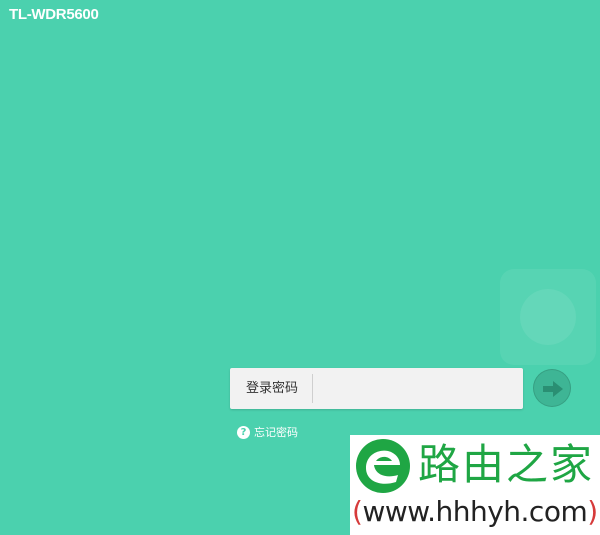 The height and width of the screenshot is (535, 600). What do you see at coordinates (272, 388) in the screenshot?
I see `password-label: 登录密码` at bounding box center [272, 388].